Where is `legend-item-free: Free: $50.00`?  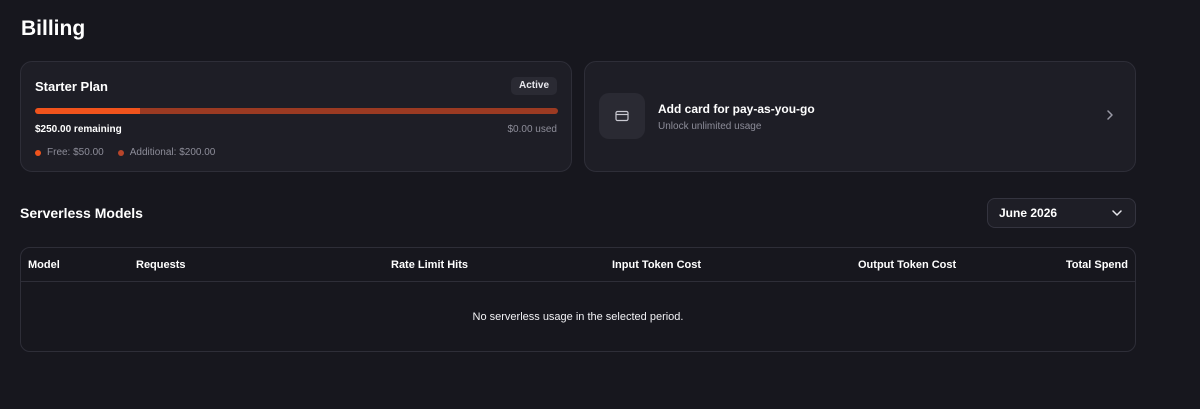 legend-item-free: Free: $50.00 is located at coordinates (69, 152).